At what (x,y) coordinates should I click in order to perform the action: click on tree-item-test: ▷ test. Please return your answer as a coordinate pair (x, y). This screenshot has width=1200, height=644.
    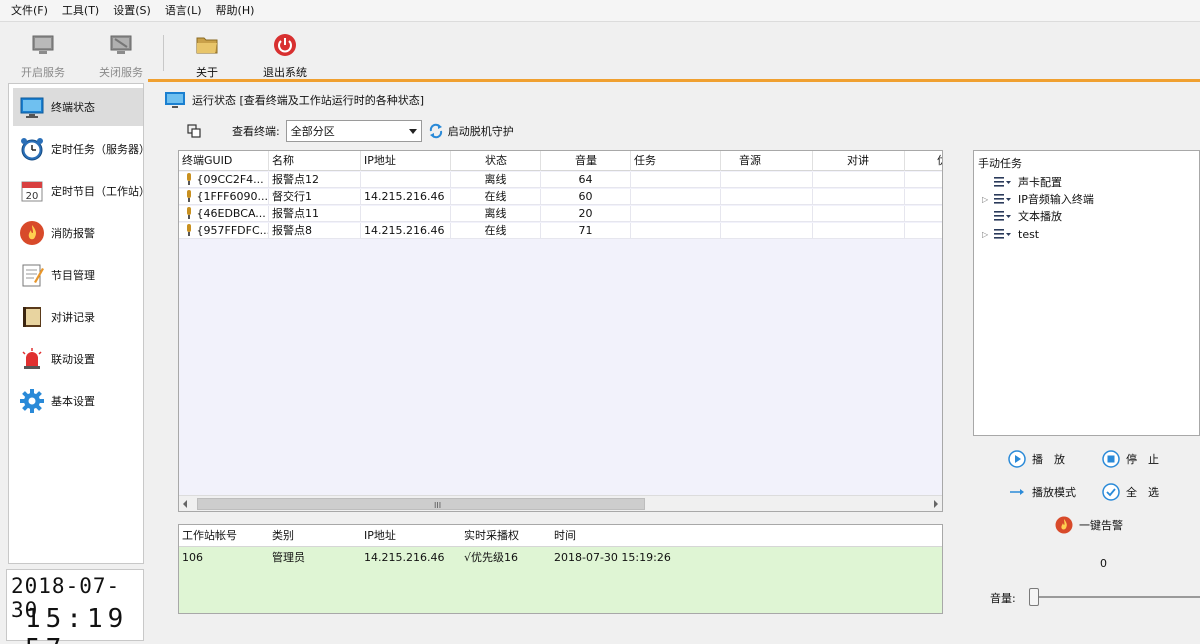
    Looking at the image, I should click on (1010, 234).